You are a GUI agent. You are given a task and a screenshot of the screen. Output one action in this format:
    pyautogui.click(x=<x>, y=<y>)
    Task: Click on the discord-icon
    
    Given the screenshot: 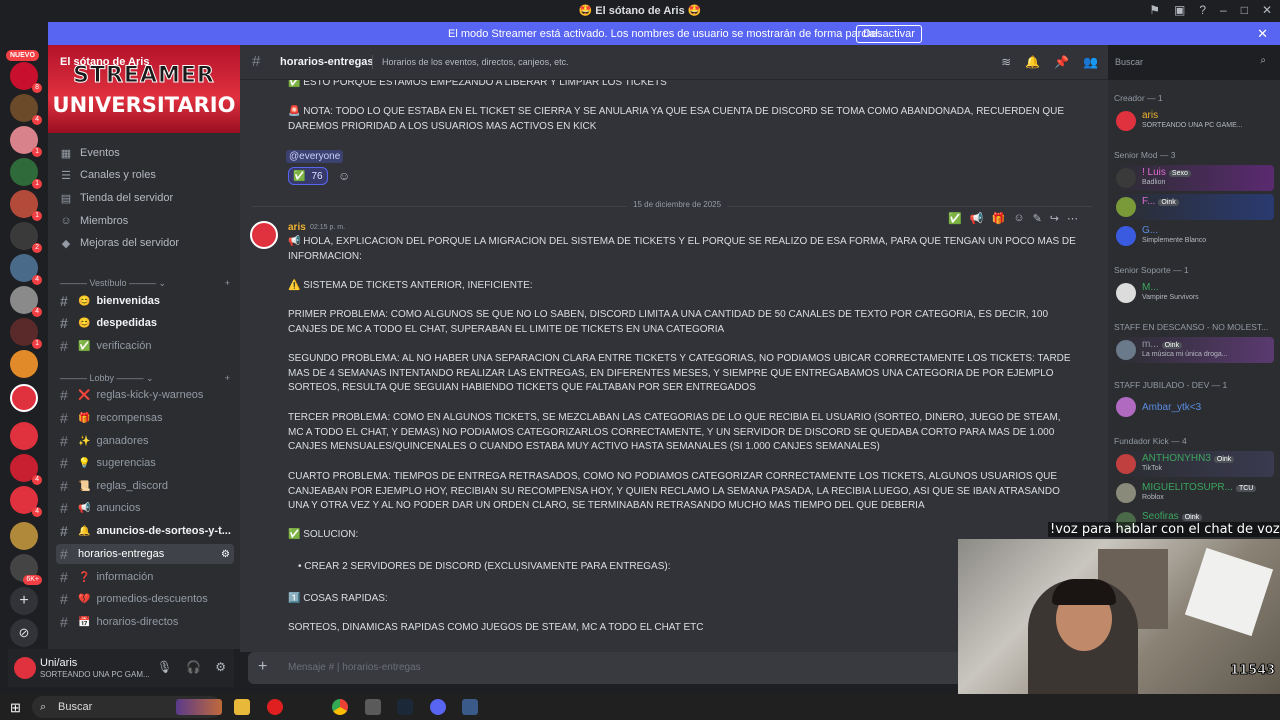 What is the action you would take?
    pyautogui.click(x=438, y=707)
    